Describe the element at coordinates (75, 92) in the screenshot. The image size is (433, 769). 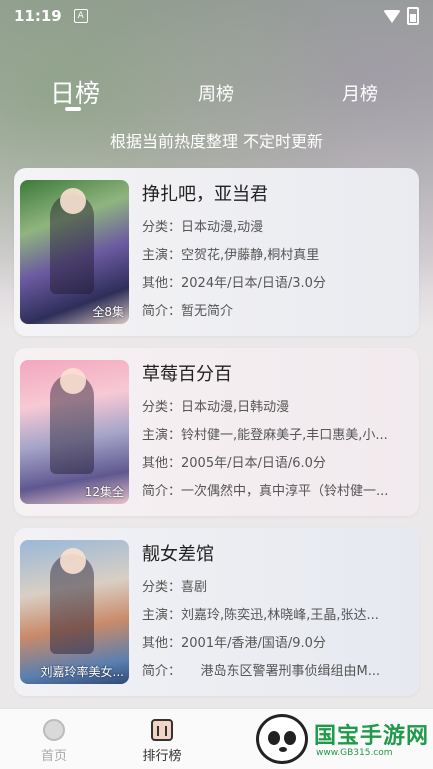
I see `tab-daily: 日榜` at that location.